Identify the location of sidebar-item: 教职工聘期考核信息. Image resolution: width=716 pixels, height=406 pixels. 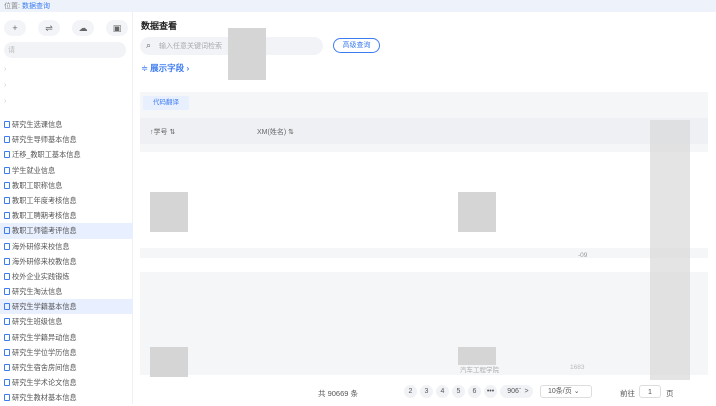
(66, 215).